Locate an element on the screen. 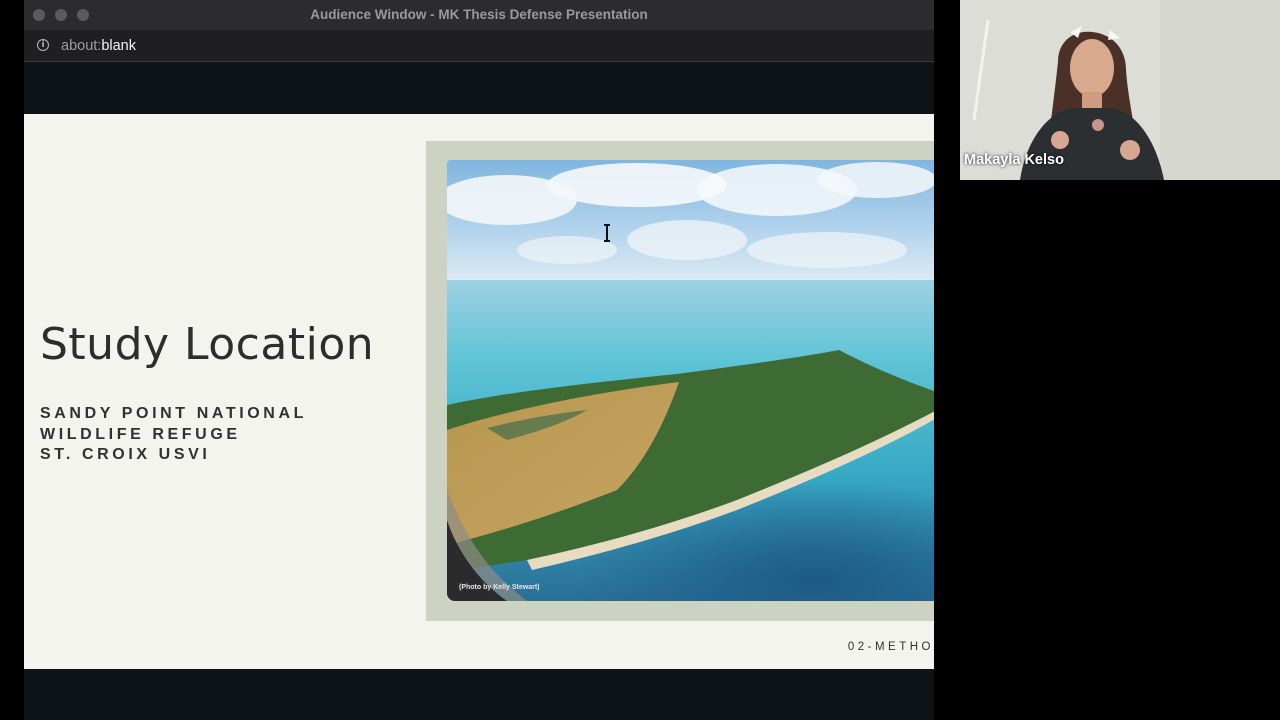  url-scheme: about: is located at coordinates (81, 46).